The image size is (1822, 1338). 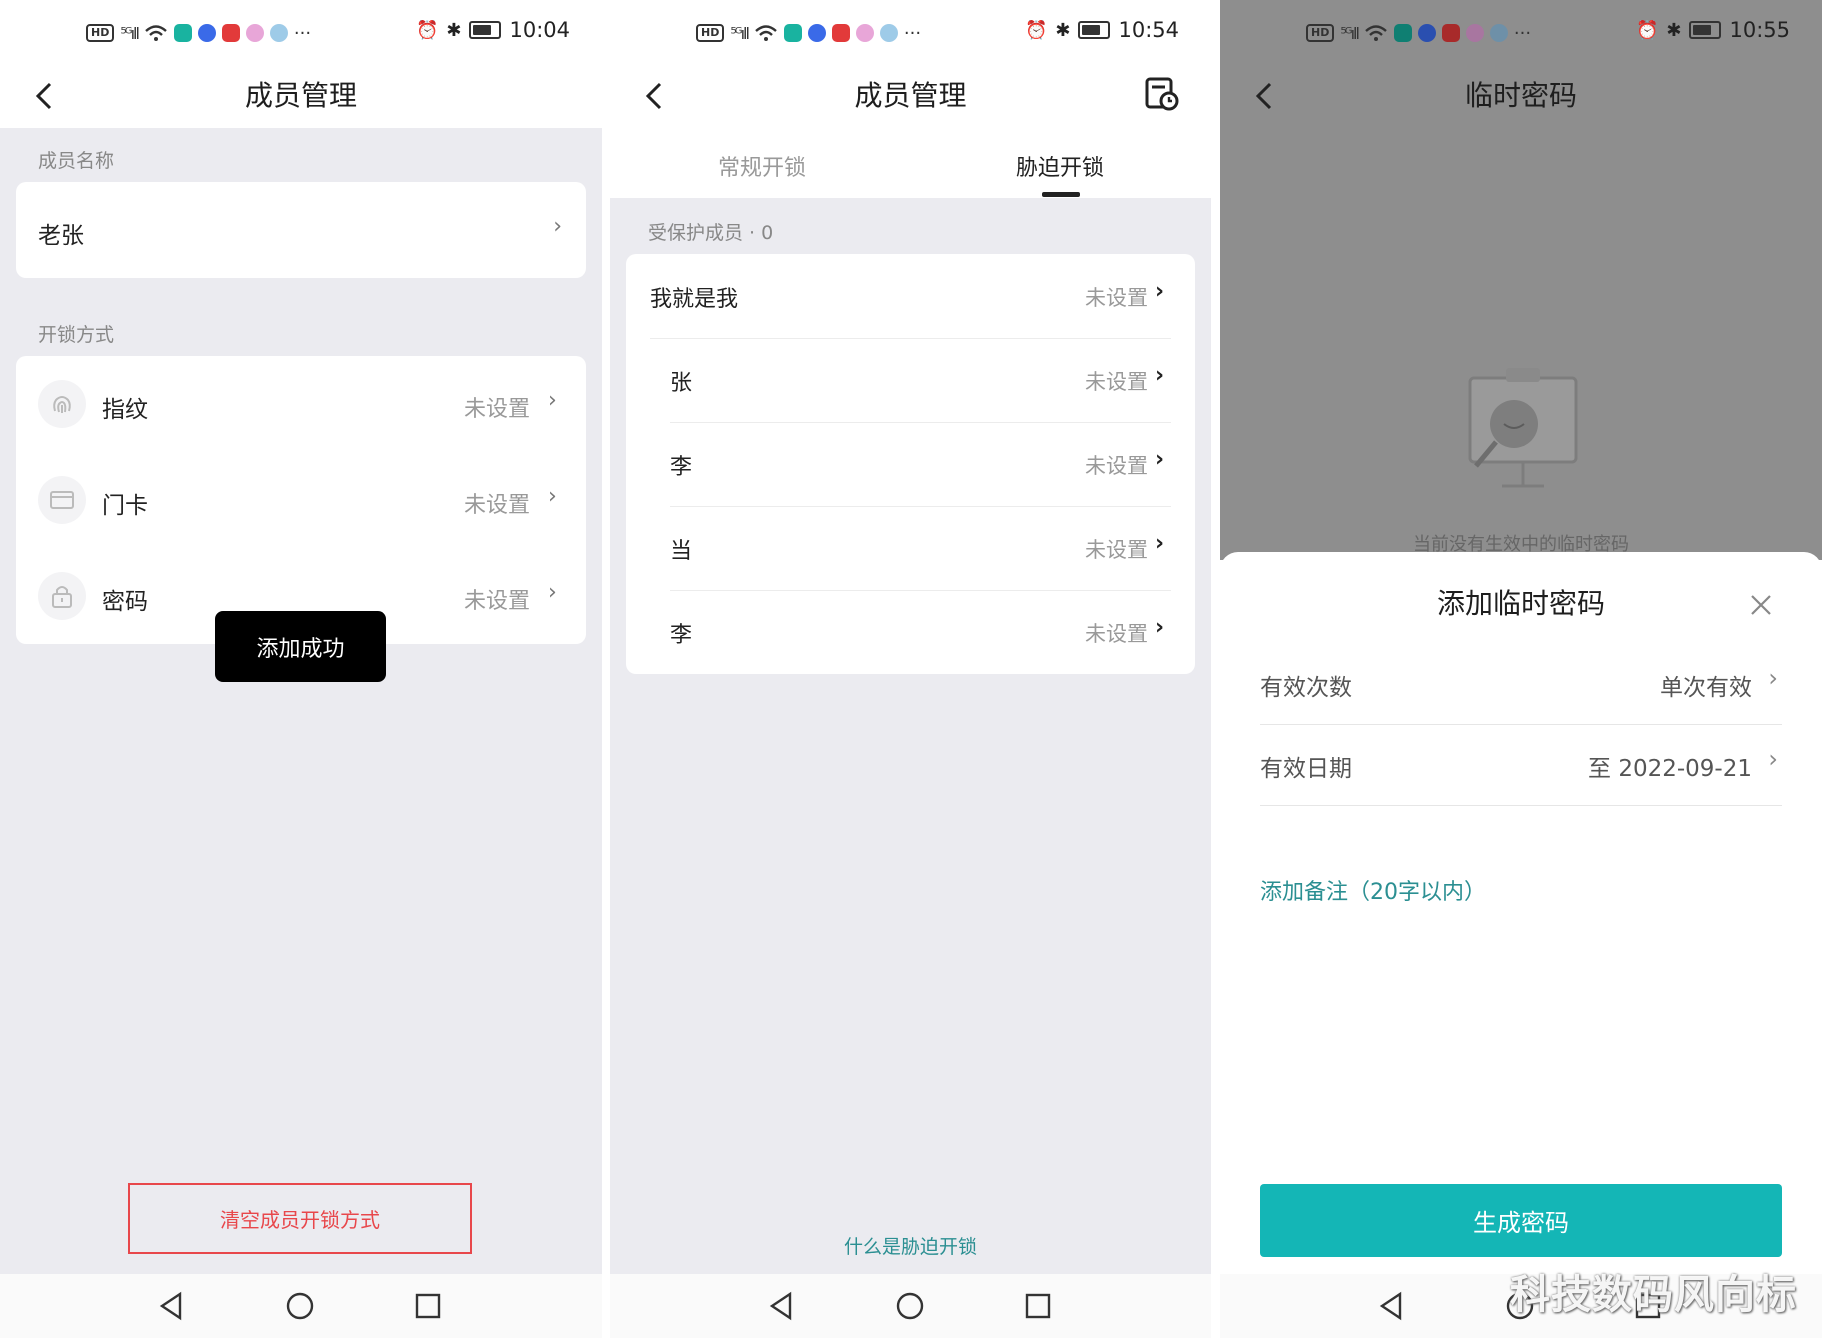 I want to click on status-time: 10:04, so click(x=539, y=30).